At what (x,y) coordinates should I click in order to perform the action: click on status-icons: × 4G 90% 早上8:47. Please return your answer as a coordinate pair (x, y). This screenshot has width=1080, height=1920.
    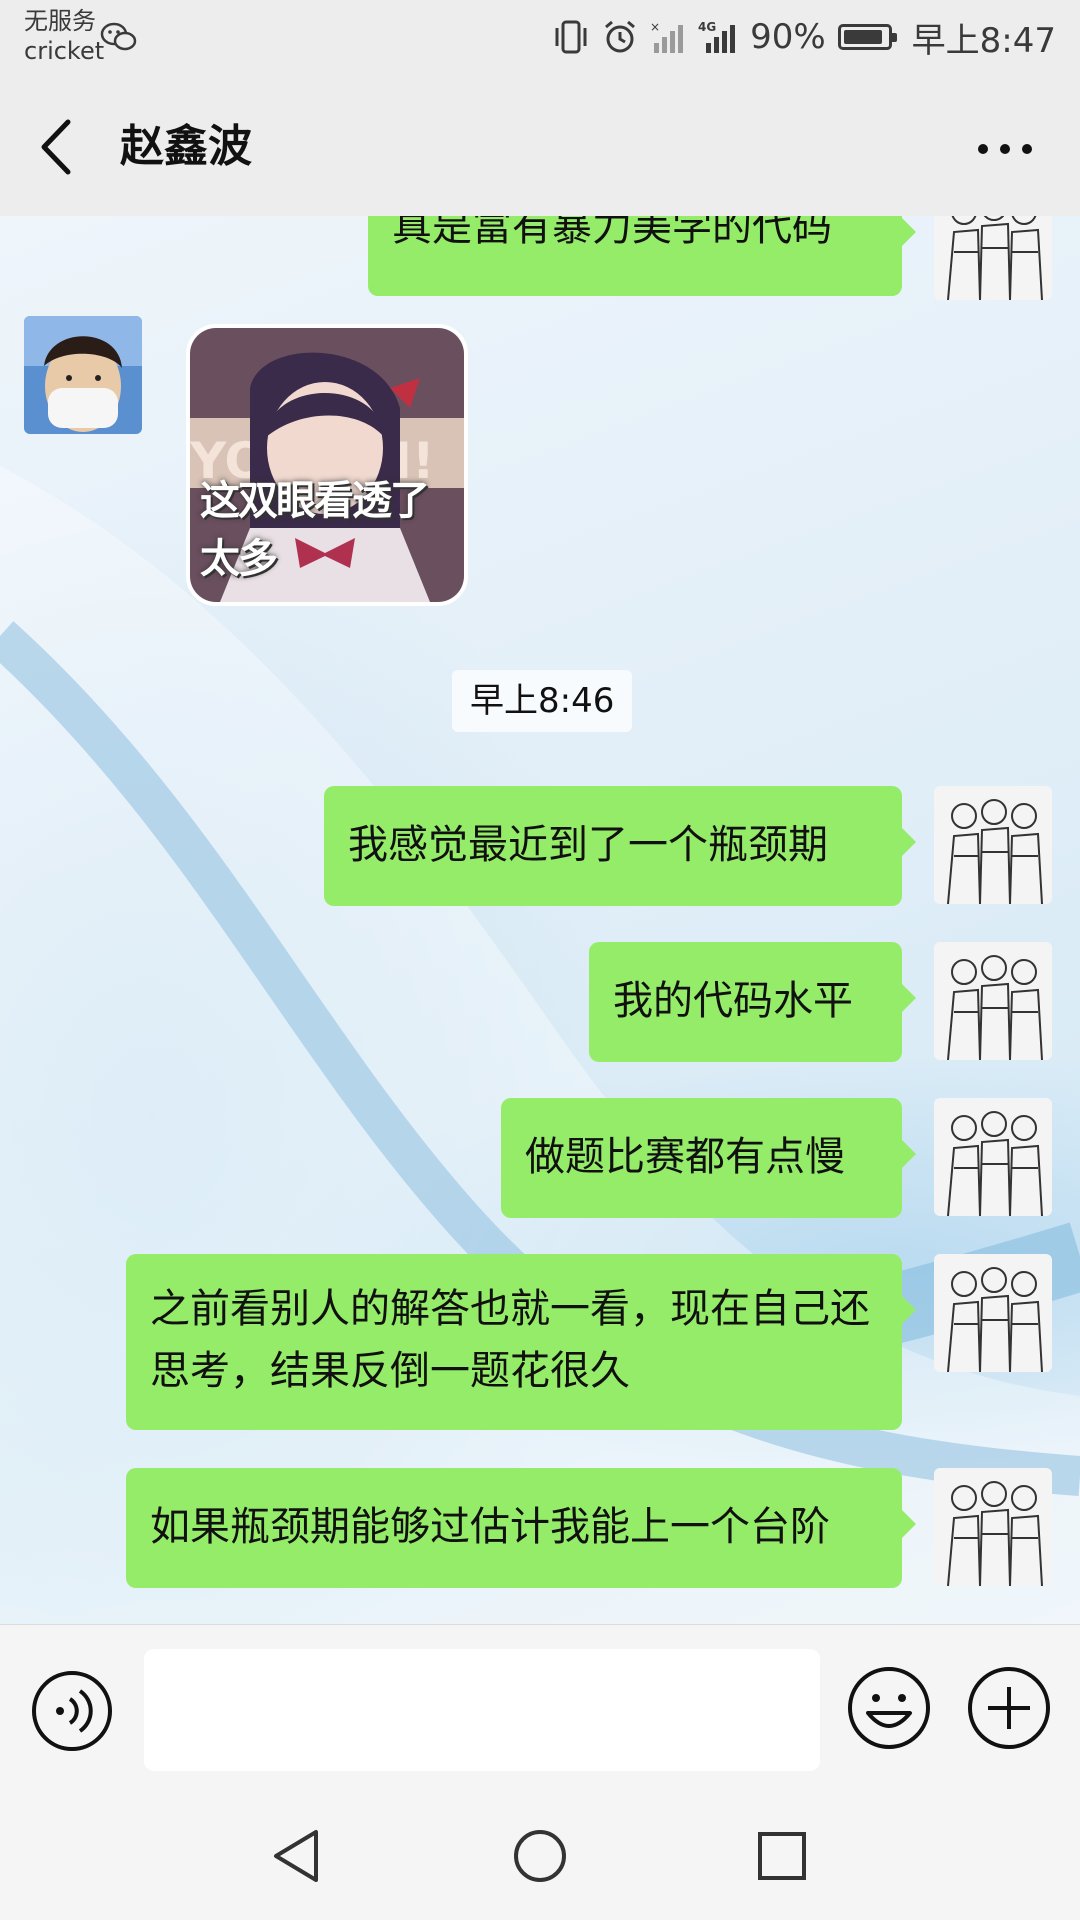
    Looking at the image, I should click on (804, 37).